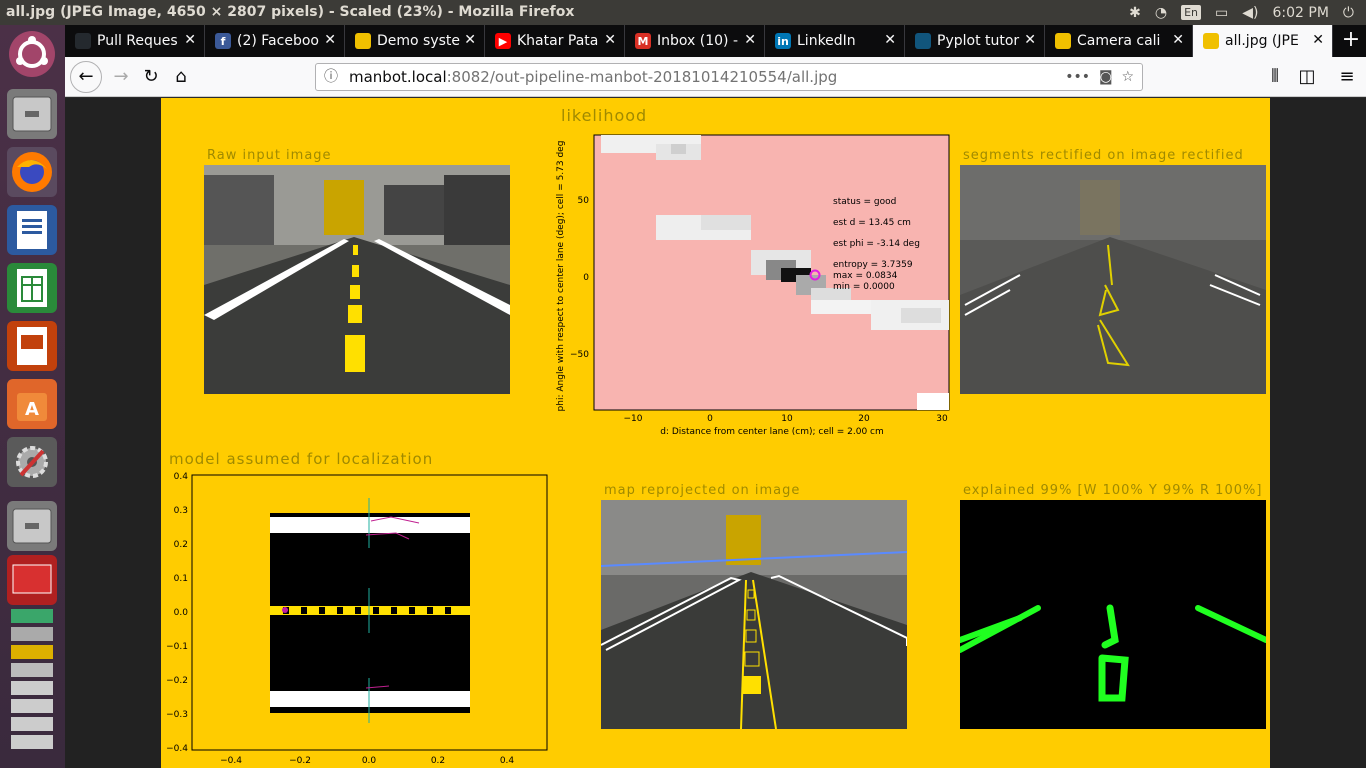  What do you see at coordinates (1307, 77) in the screenshot?
I see `sidebar-icon: ◫` at bounding box center [1307, 77].